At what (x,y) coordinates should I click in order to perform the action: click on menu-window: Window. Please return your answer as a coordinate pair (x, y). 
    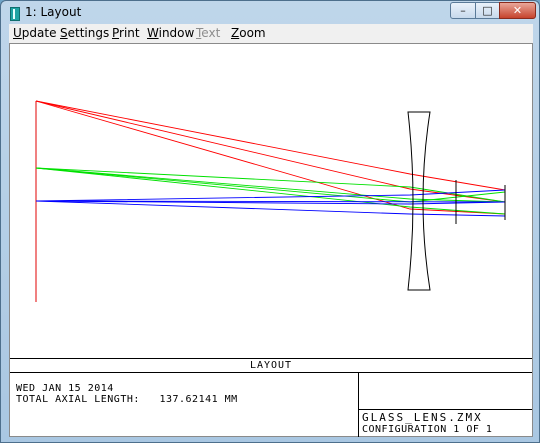
    Looking at the image, I should click on (170, 33).